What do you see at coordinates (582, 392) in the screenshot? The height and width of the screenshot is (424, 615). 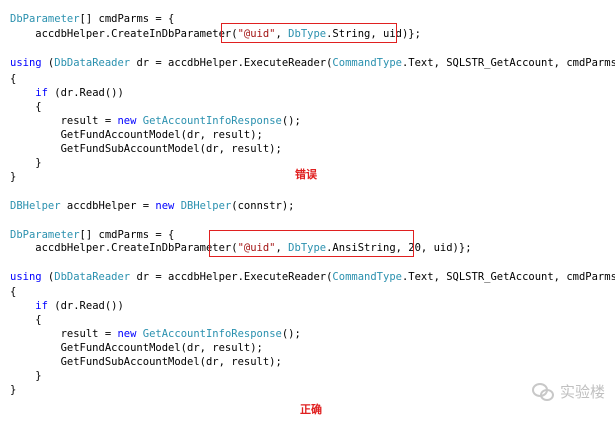 I see `watermark-text: 实验楼` at bounding box center [582, 392].